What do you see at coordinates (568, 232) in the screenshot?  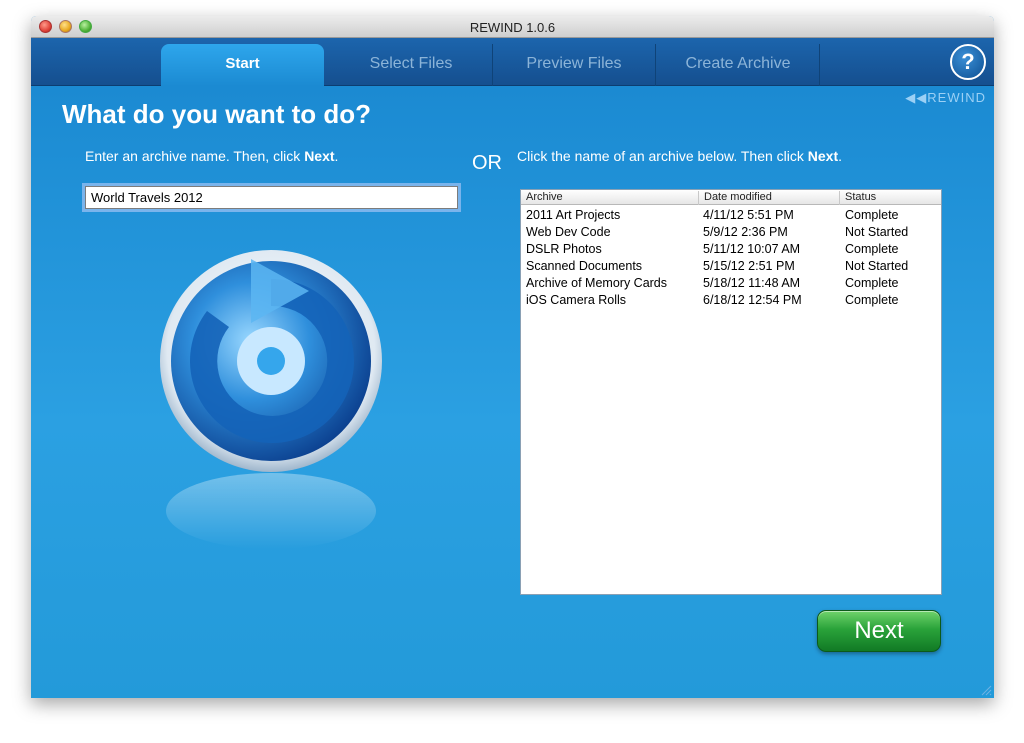 I see `archive-name-cell: Web Dev Code` at bounding box center [568, 232].